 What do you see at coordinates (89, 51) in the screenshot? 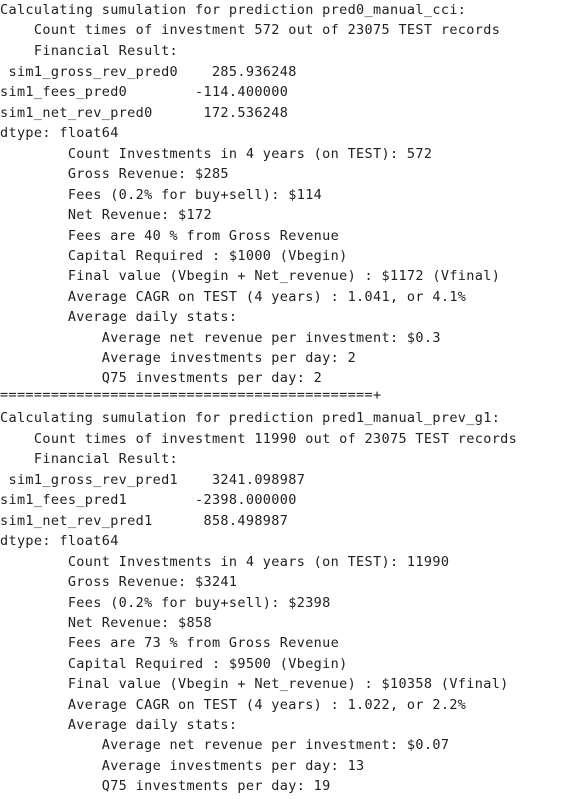
I see `output-line-2: Financial Result:` at bounding box center [89, 51].